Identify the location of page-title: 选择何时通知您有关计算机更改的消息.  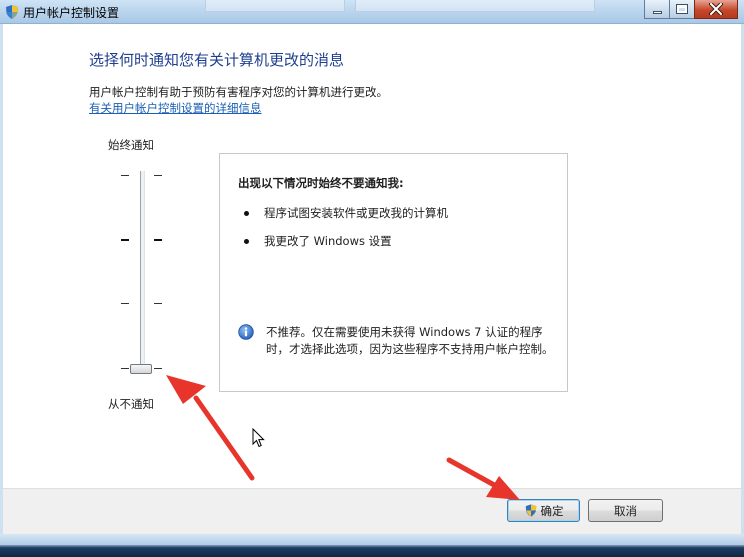
(217, 60).